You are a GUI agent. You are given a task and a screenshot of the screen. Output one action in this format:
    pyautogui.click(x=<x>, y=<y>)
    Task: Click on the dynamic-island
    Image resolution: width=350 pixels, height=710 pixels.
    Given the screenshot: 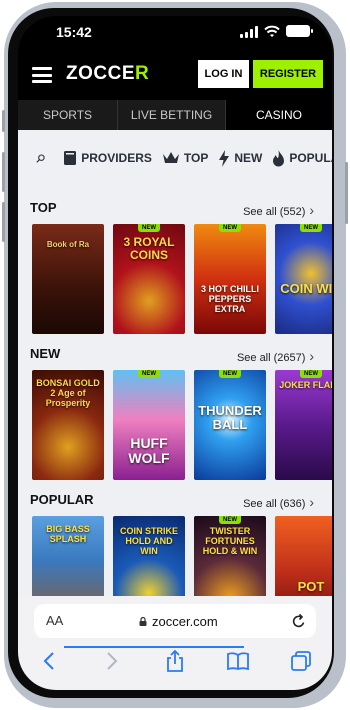 What is the action you would take?
    pyautogui.click(x=174, y=33)
    